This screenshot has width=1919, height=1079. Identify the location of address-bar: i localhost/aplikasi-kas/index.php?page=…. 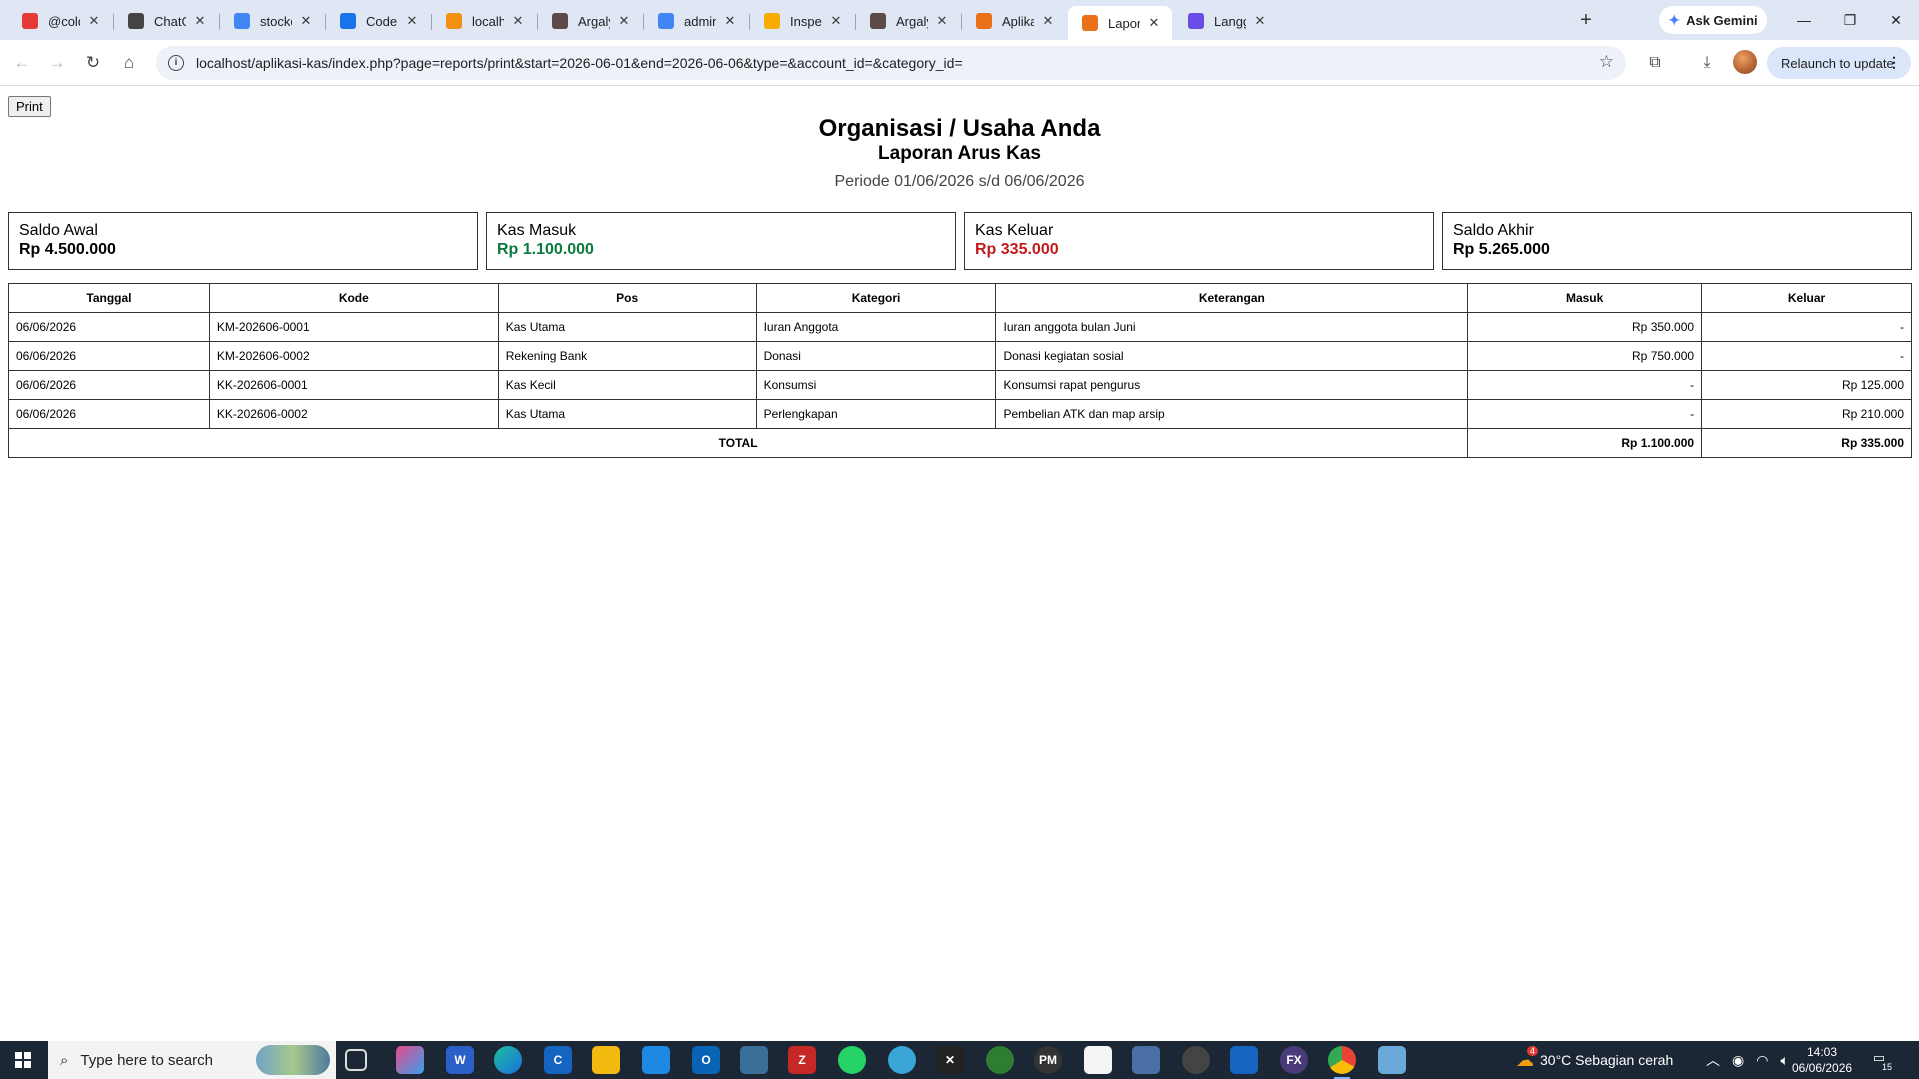
(891, 63).